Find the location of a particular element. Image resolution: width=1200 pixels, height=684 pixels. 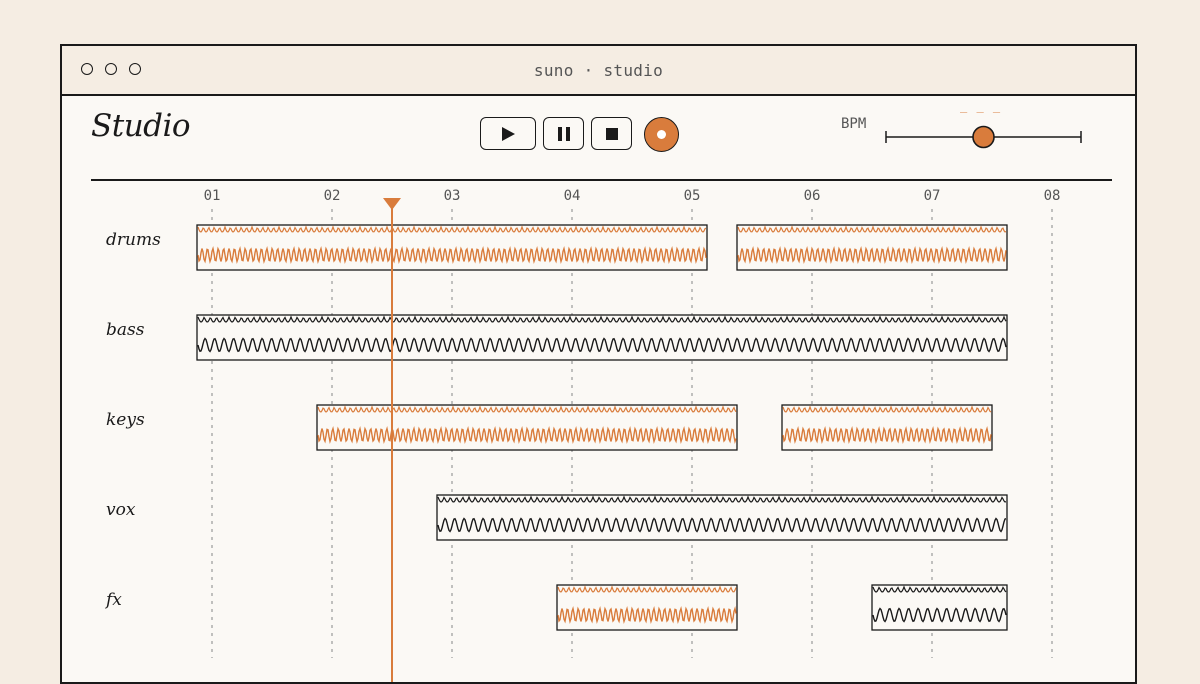

playhead-handle is located at coordinates (392, 204).